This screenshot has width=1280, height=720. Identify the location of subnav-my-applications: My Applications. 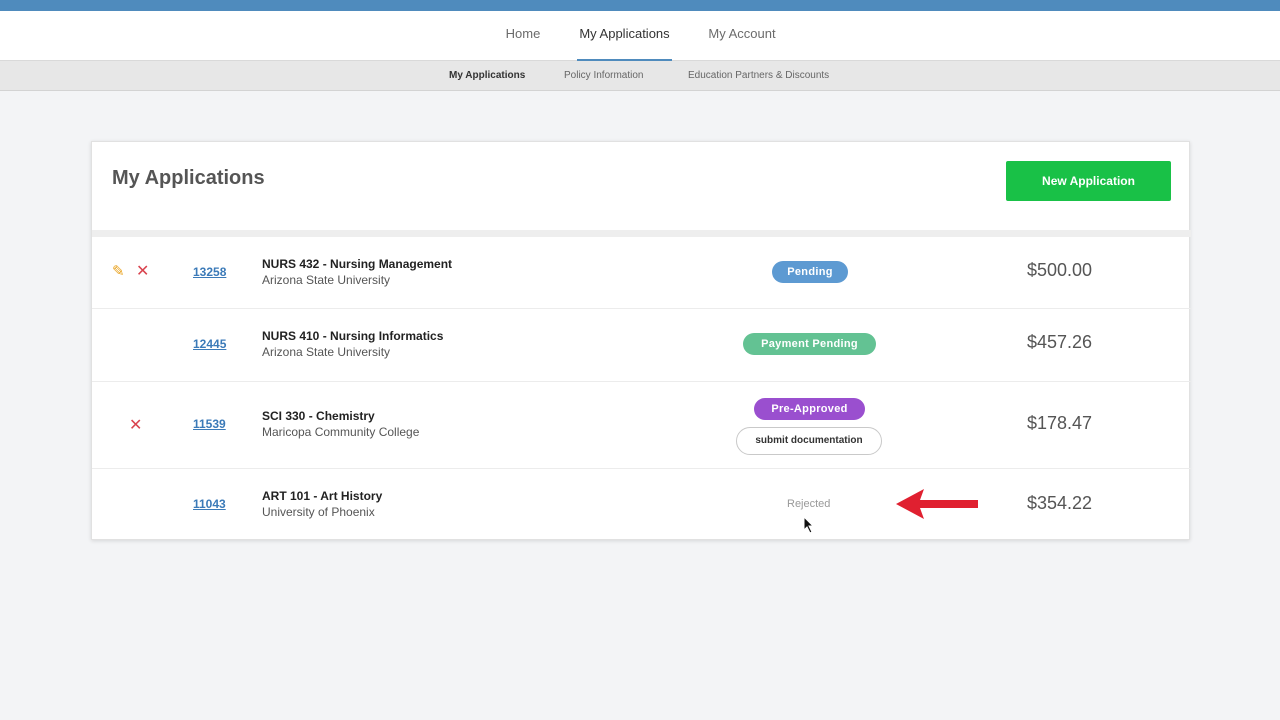
(487, 76).